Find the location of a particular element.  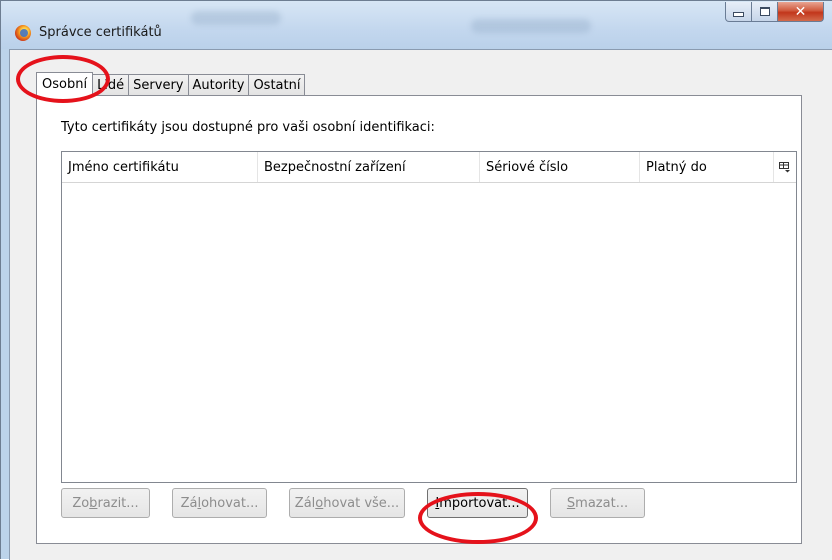

close-button: ✕ is located at coordinates (801, 12).